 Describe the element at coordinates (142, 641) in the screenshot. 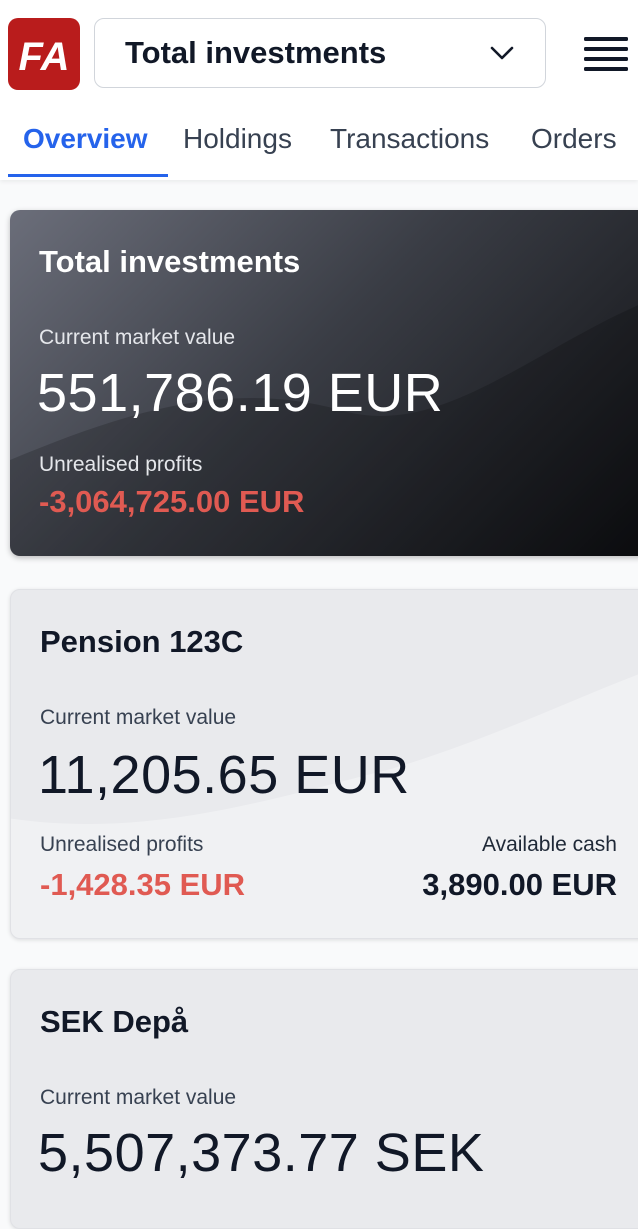

I see `card-title: Pension 123C` at that location.